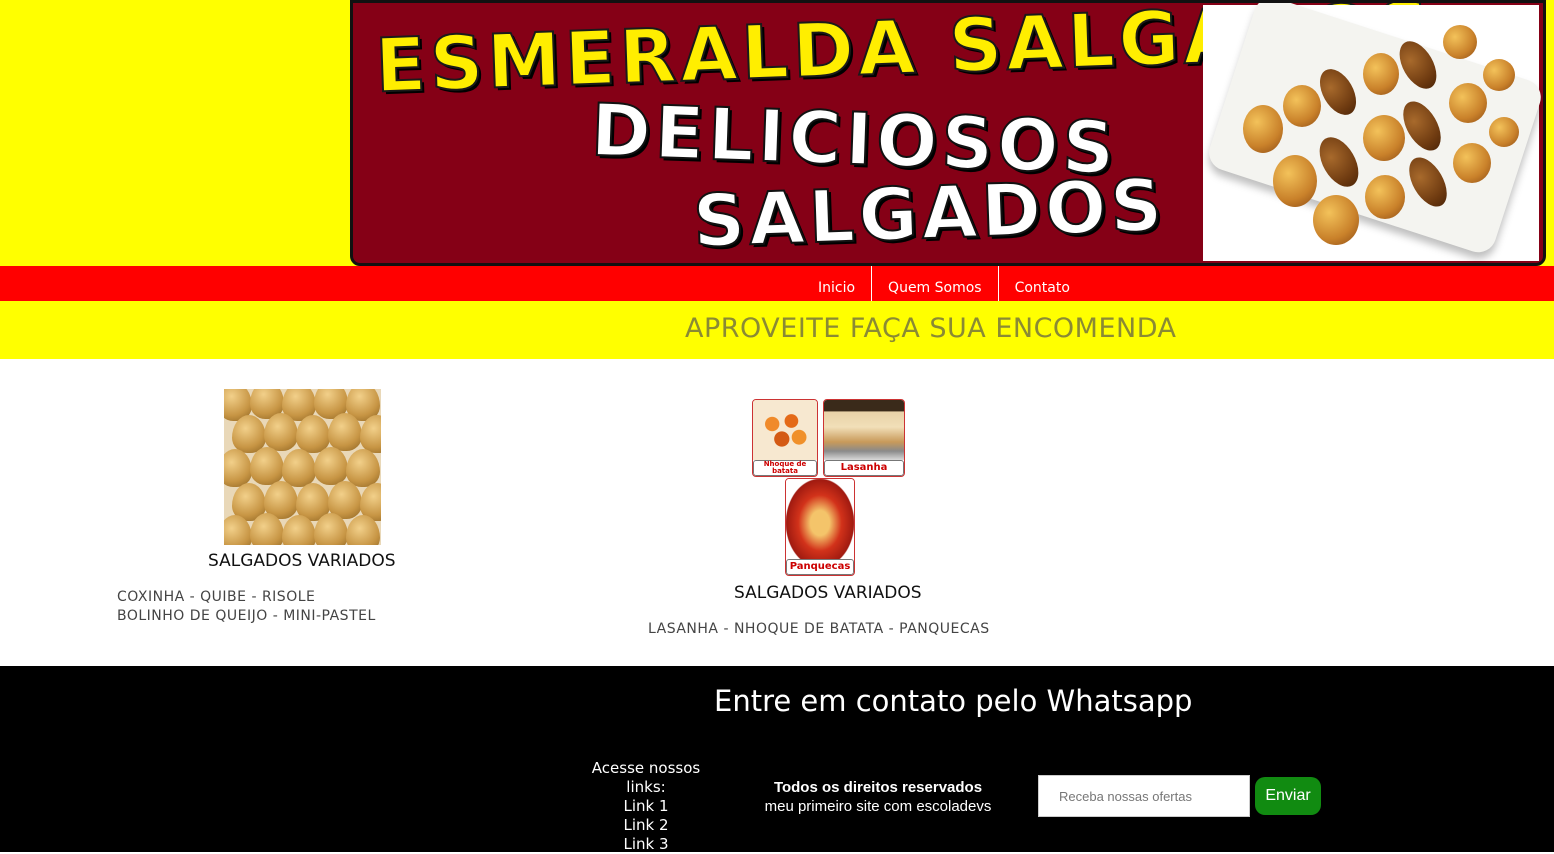 The width and height of the screenshot is (1554, 854). Describe the element at coordinates (646, 777) in the screenshot. I see `links-heading: Acesse nossos links:` at that location.